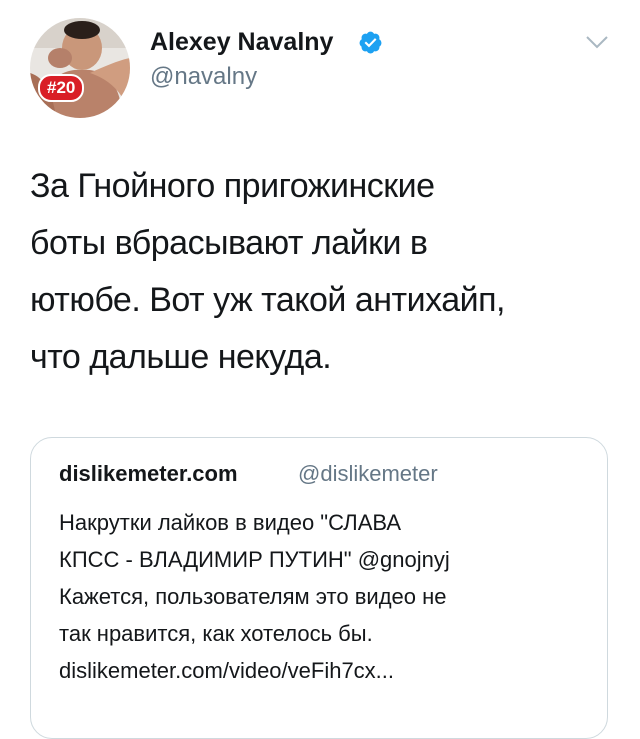 This screenshot has width=640, height=739. I want to click on avatar-image, so click(80, 68).